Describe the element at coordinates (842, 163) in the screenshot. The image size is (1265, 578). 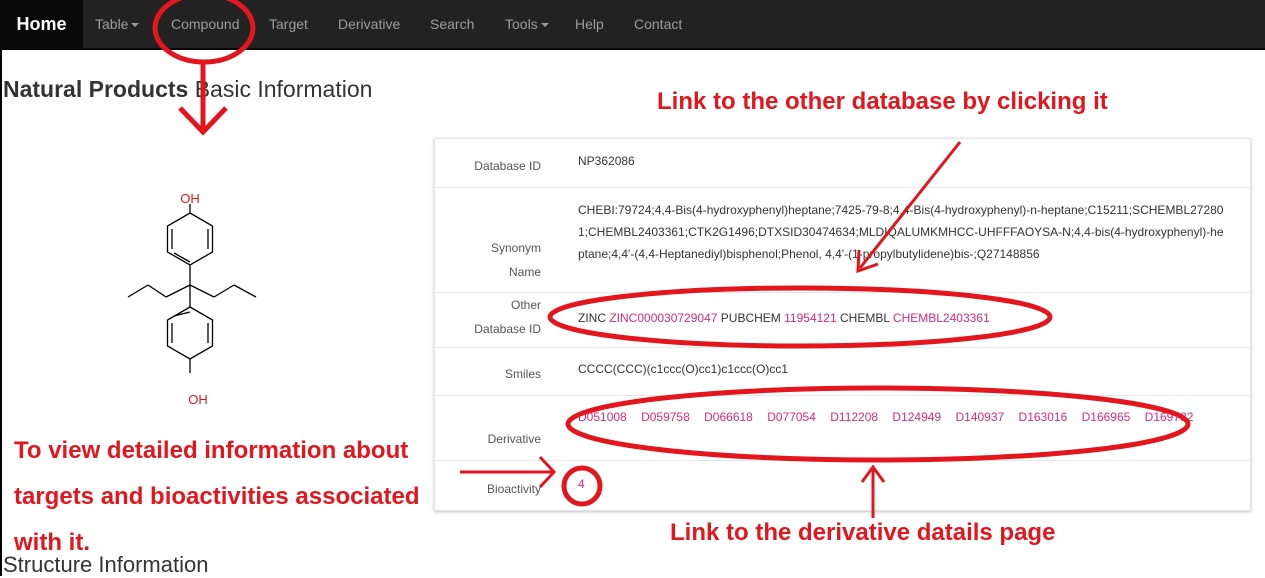
I see `row-database-id: Database ID NP362086` at that location.